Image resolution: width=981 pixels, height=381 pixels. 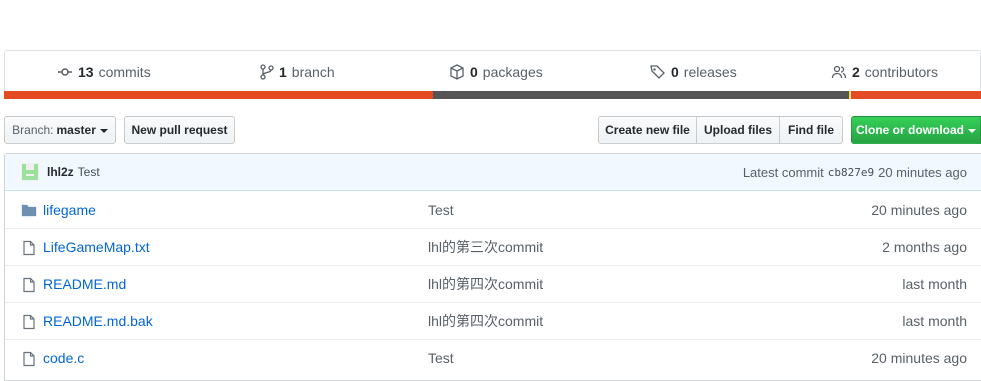 I want to click on table-row: lifegame Test 20 minutes ago, so click(x=493, y=209).